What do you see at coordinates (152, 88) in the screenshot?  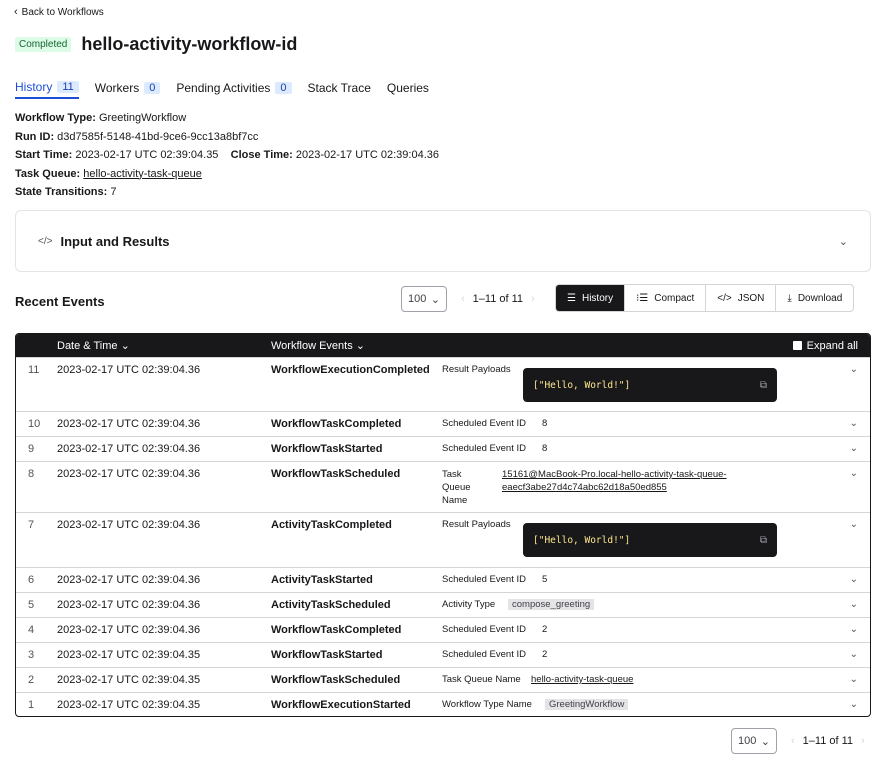 I see `tab-count-badge: 0` at bounding box center [152, 88].